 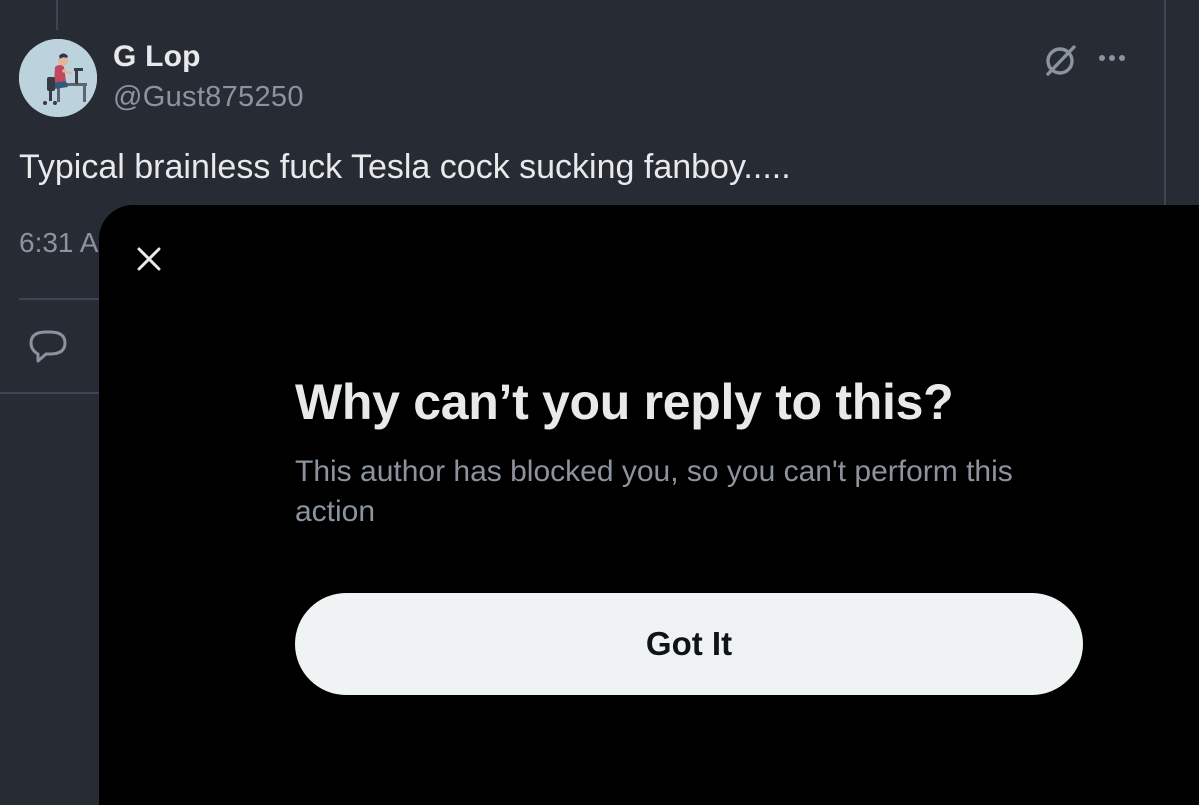 I want to click on close-icon, so click(x=149, y=259).